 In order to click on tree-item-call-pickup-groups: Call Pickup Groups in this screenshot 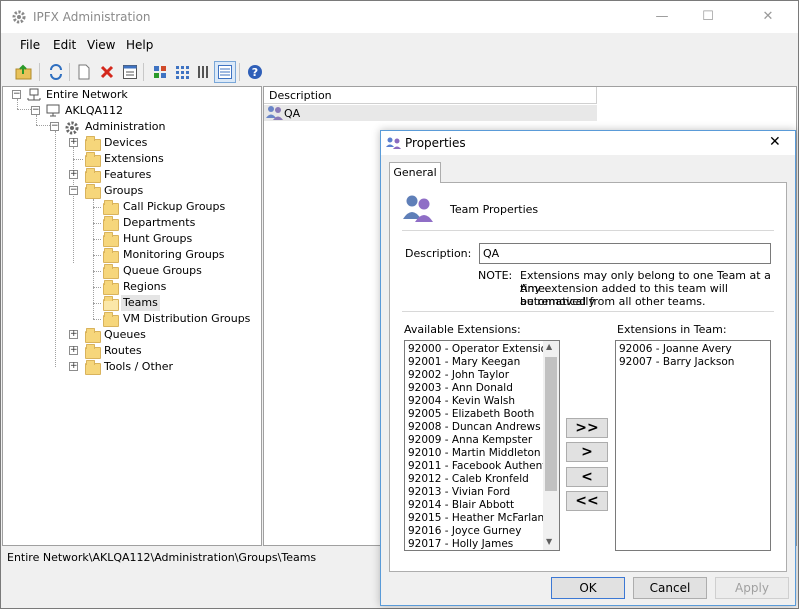, I will do `click(174, 207)`.